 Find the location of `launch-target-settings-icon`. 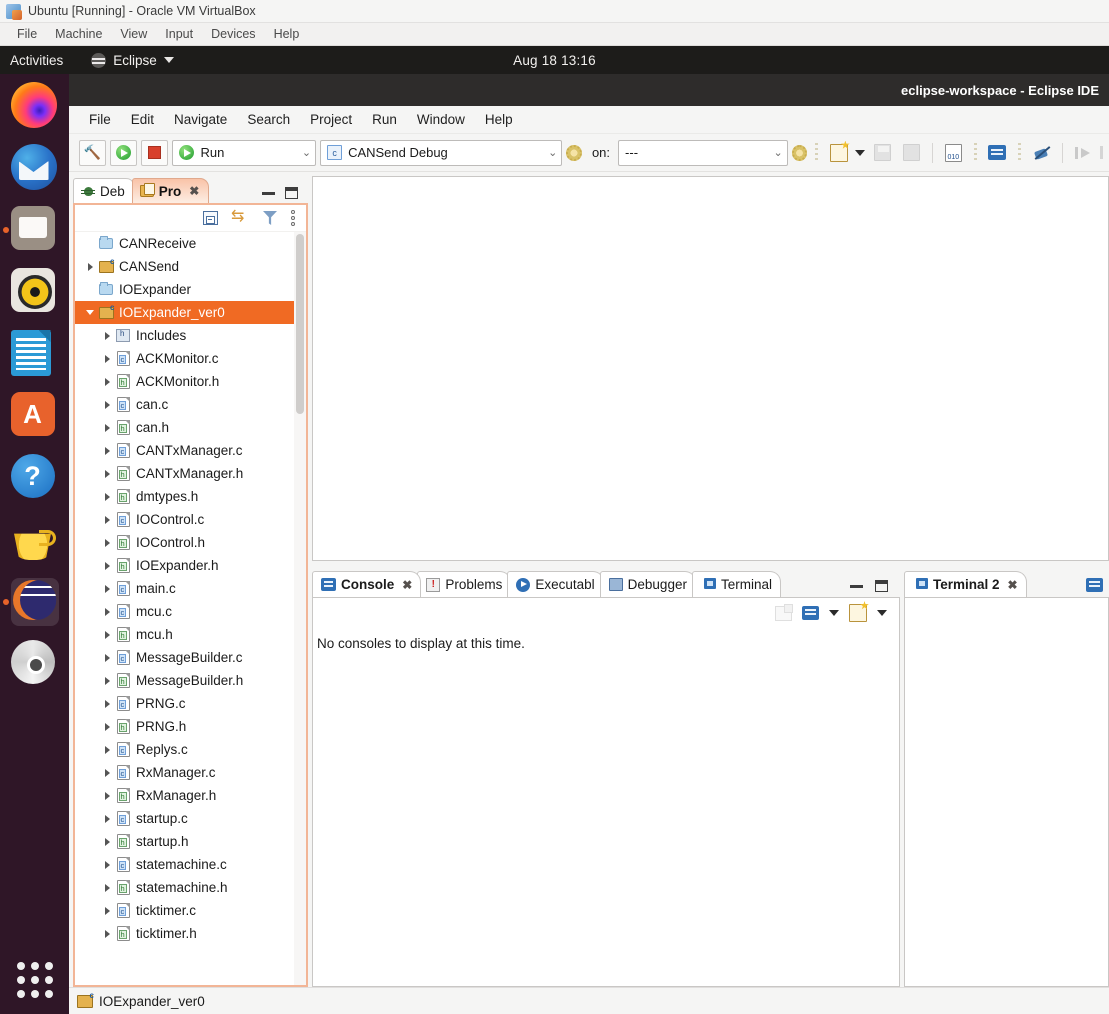

launch-target-settings-icon is located at coordinates (799, 152).